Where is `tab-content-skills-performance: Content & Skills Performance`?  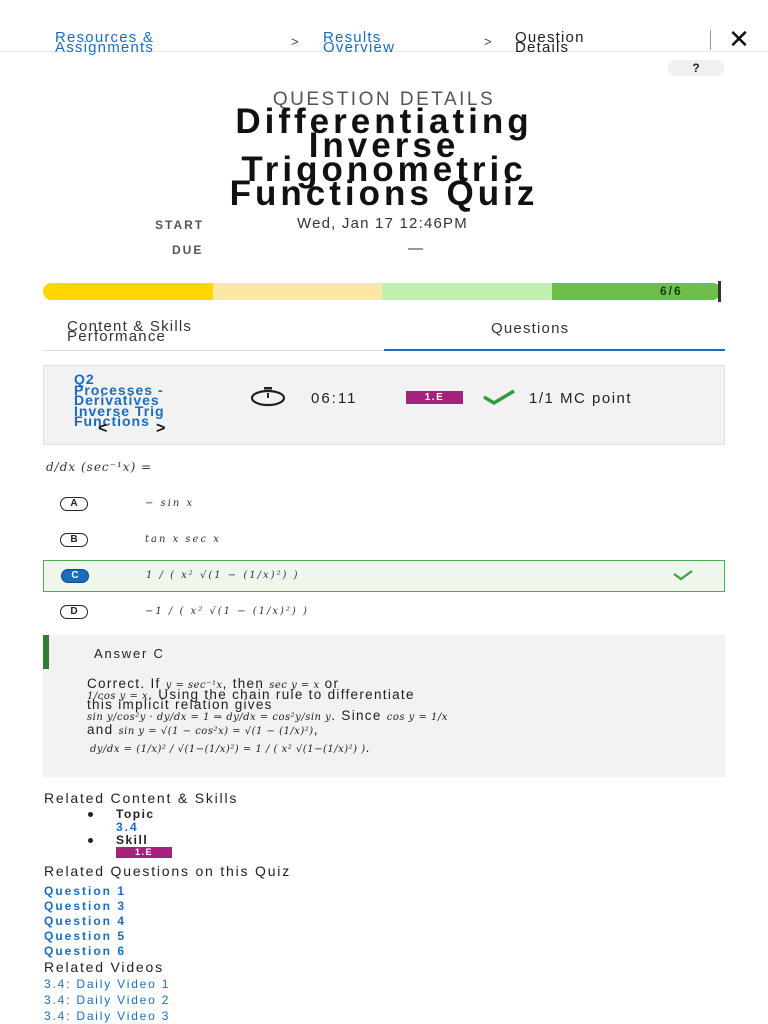 tab-content-skills-performance: Content & Skills Performance is located at coordinates (129, 331).